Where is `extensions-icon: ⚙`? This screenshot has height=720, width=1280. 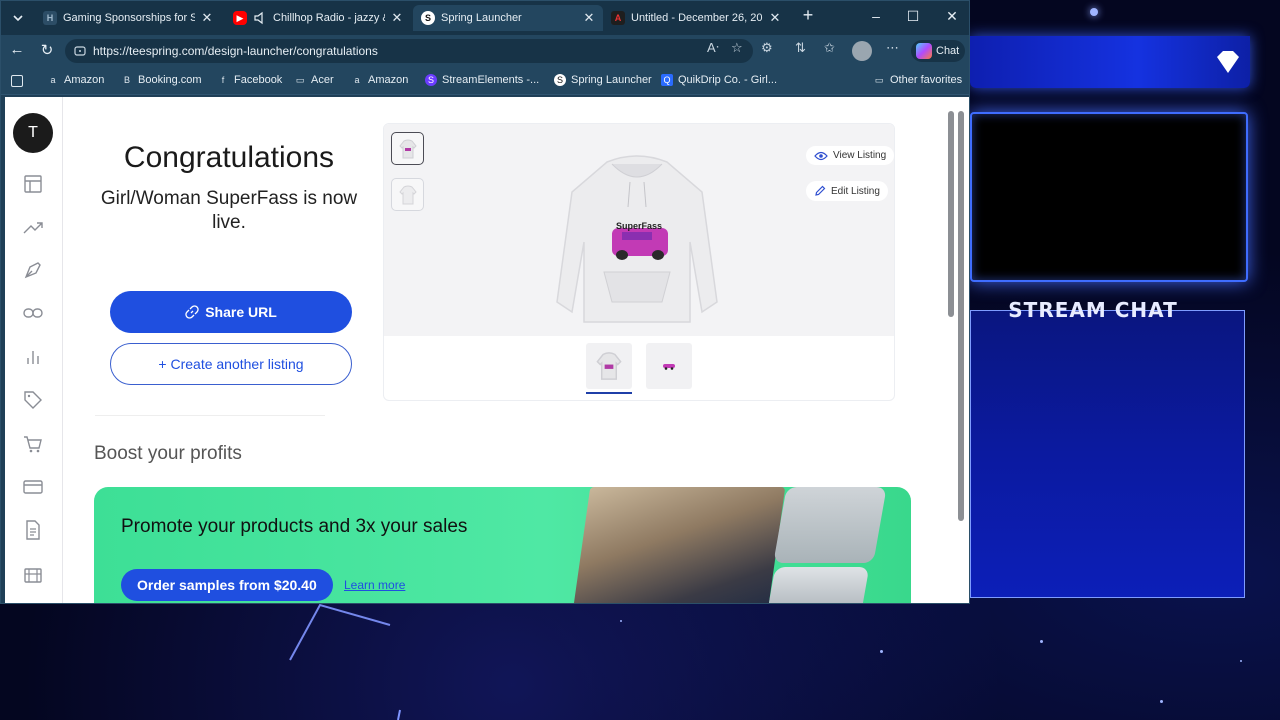 extensions-icon: ⚙ is located at coordinates (767, 48).